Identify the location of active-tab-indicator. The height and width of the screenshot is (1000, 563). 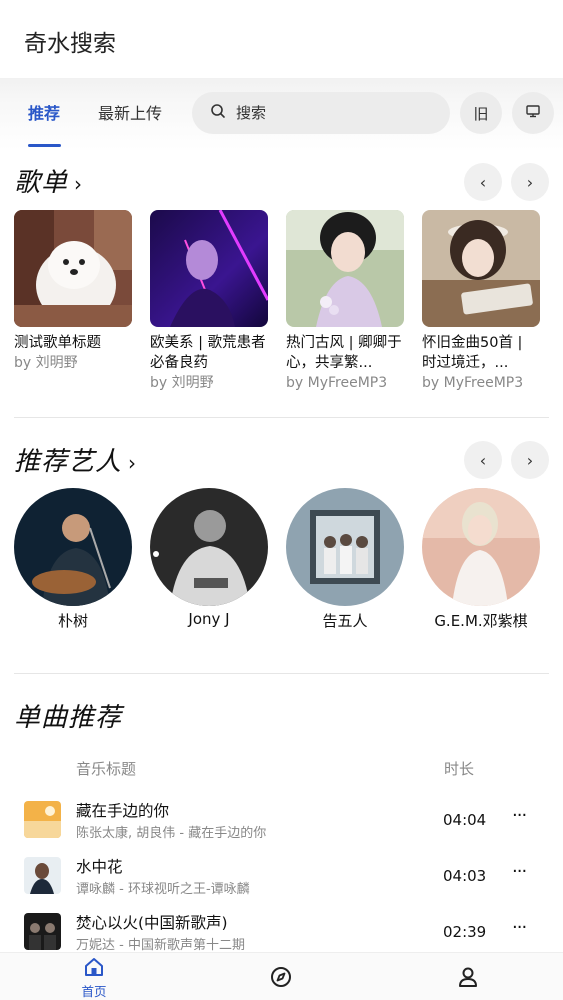
(44, 145).